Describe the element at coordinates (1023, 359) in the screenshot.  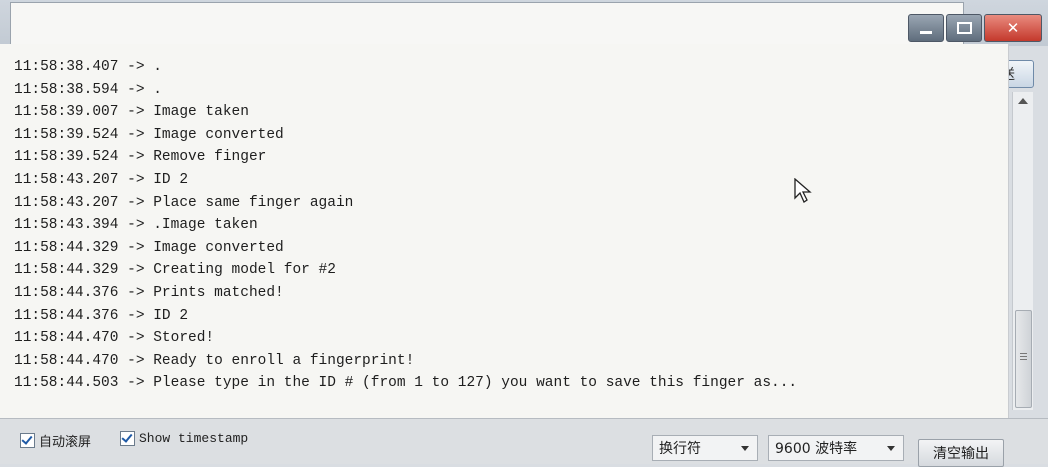
I see `scroll-thumb` at that location.